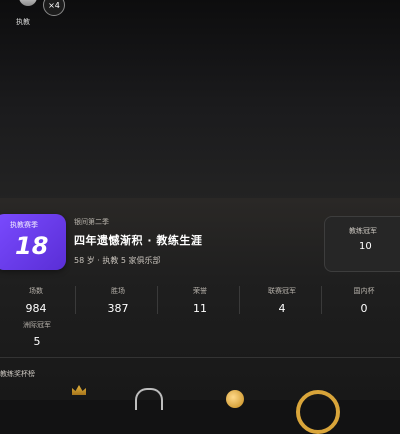  I want to click on section-divider, so click(200, 357).